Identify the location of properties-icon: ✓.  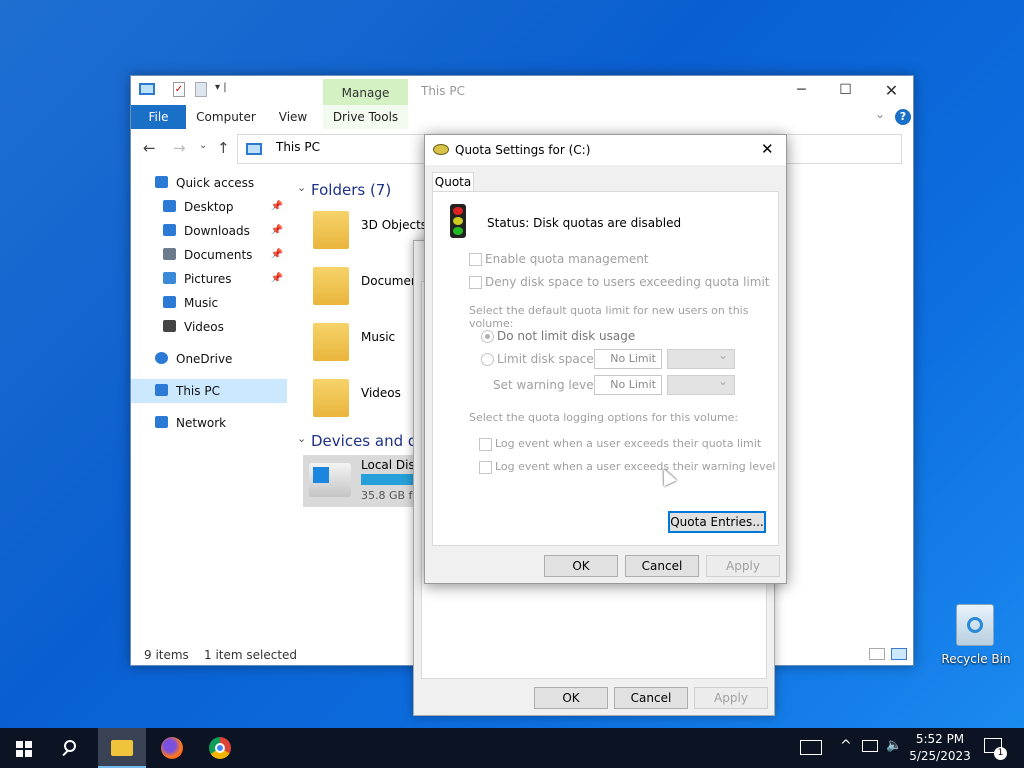
(179, 89).